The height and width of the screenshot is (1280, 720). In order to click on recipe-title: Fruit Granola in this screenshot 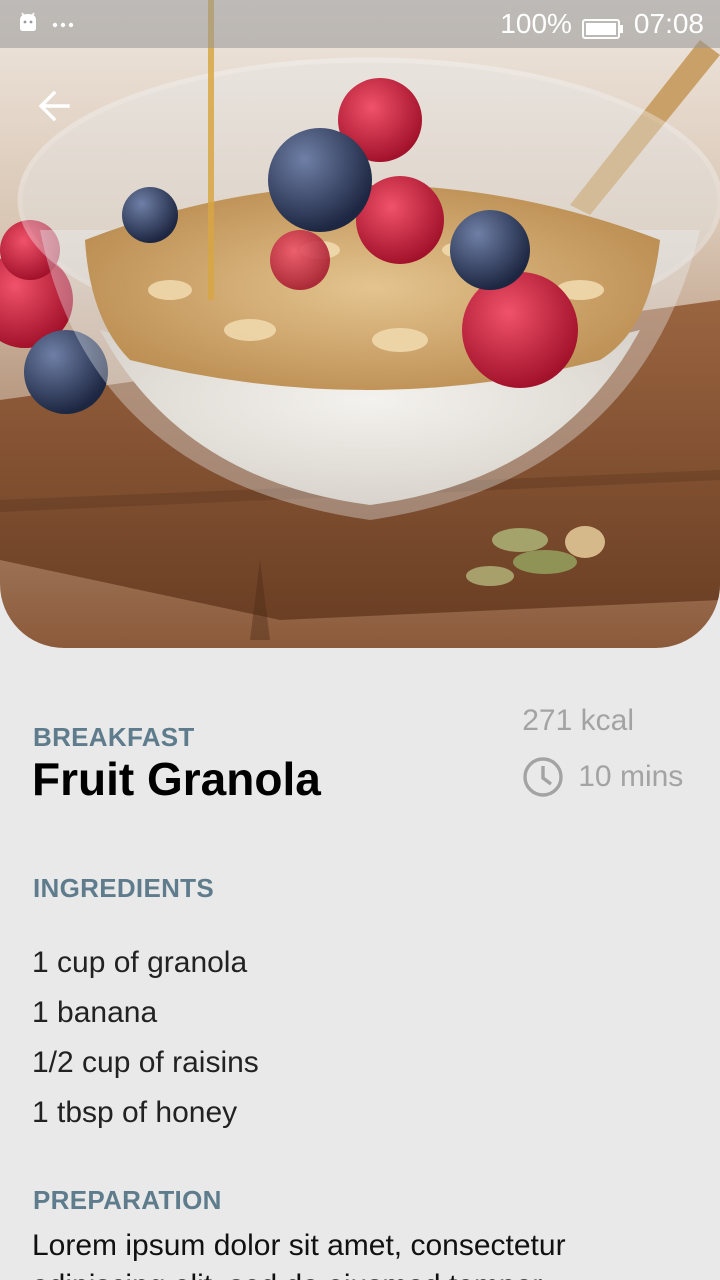, I will do `click(176, 779)`.